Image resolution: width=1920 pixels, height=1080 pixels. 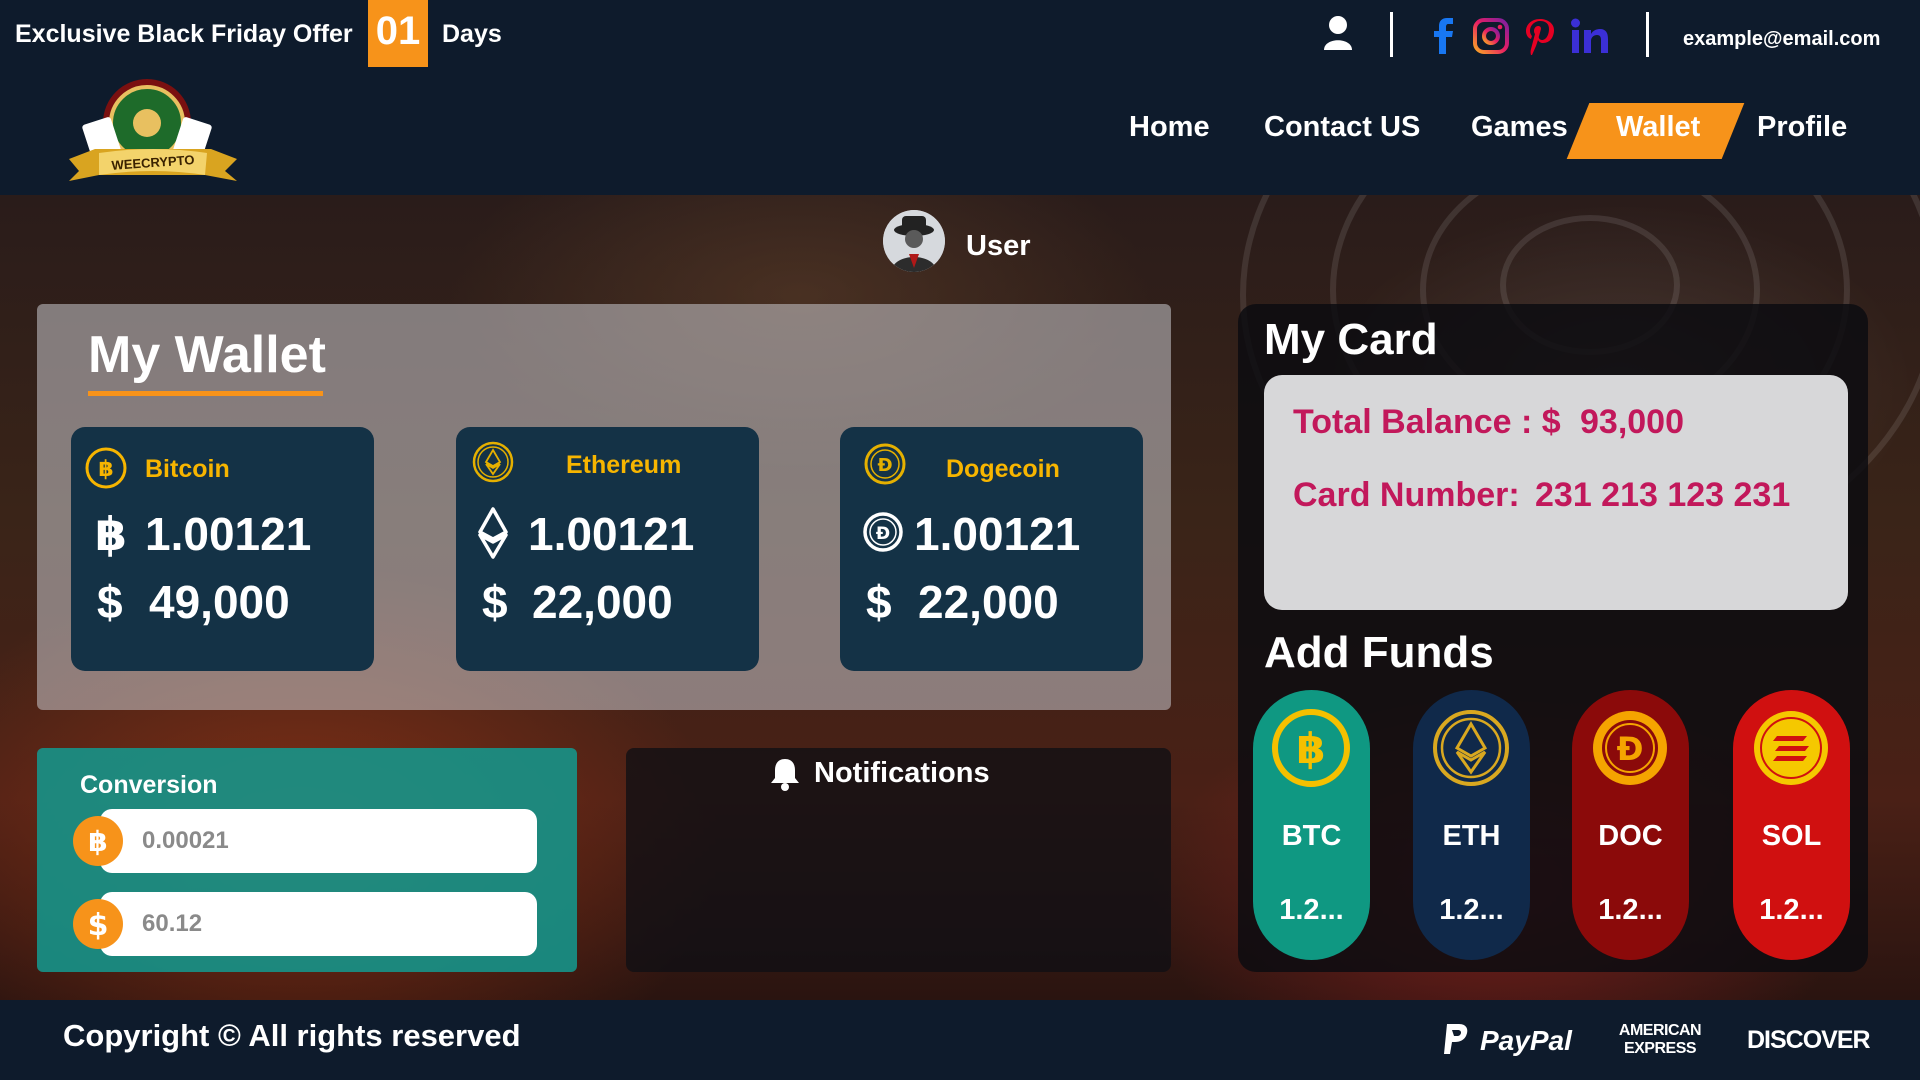 What do you see at coordinates (1663, 495) in the screenshot?
I see `card-number-value: 231 213 123 231` at bounding box center [1663, 495].